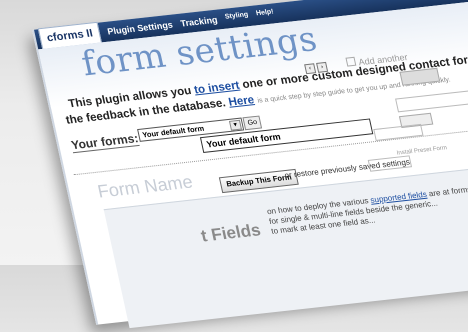 This screenshot has width=468, height=332. Describe the element at coordinates (235, 125) in the screenshot. I see `chevron-down-icon: ▾` at that location.